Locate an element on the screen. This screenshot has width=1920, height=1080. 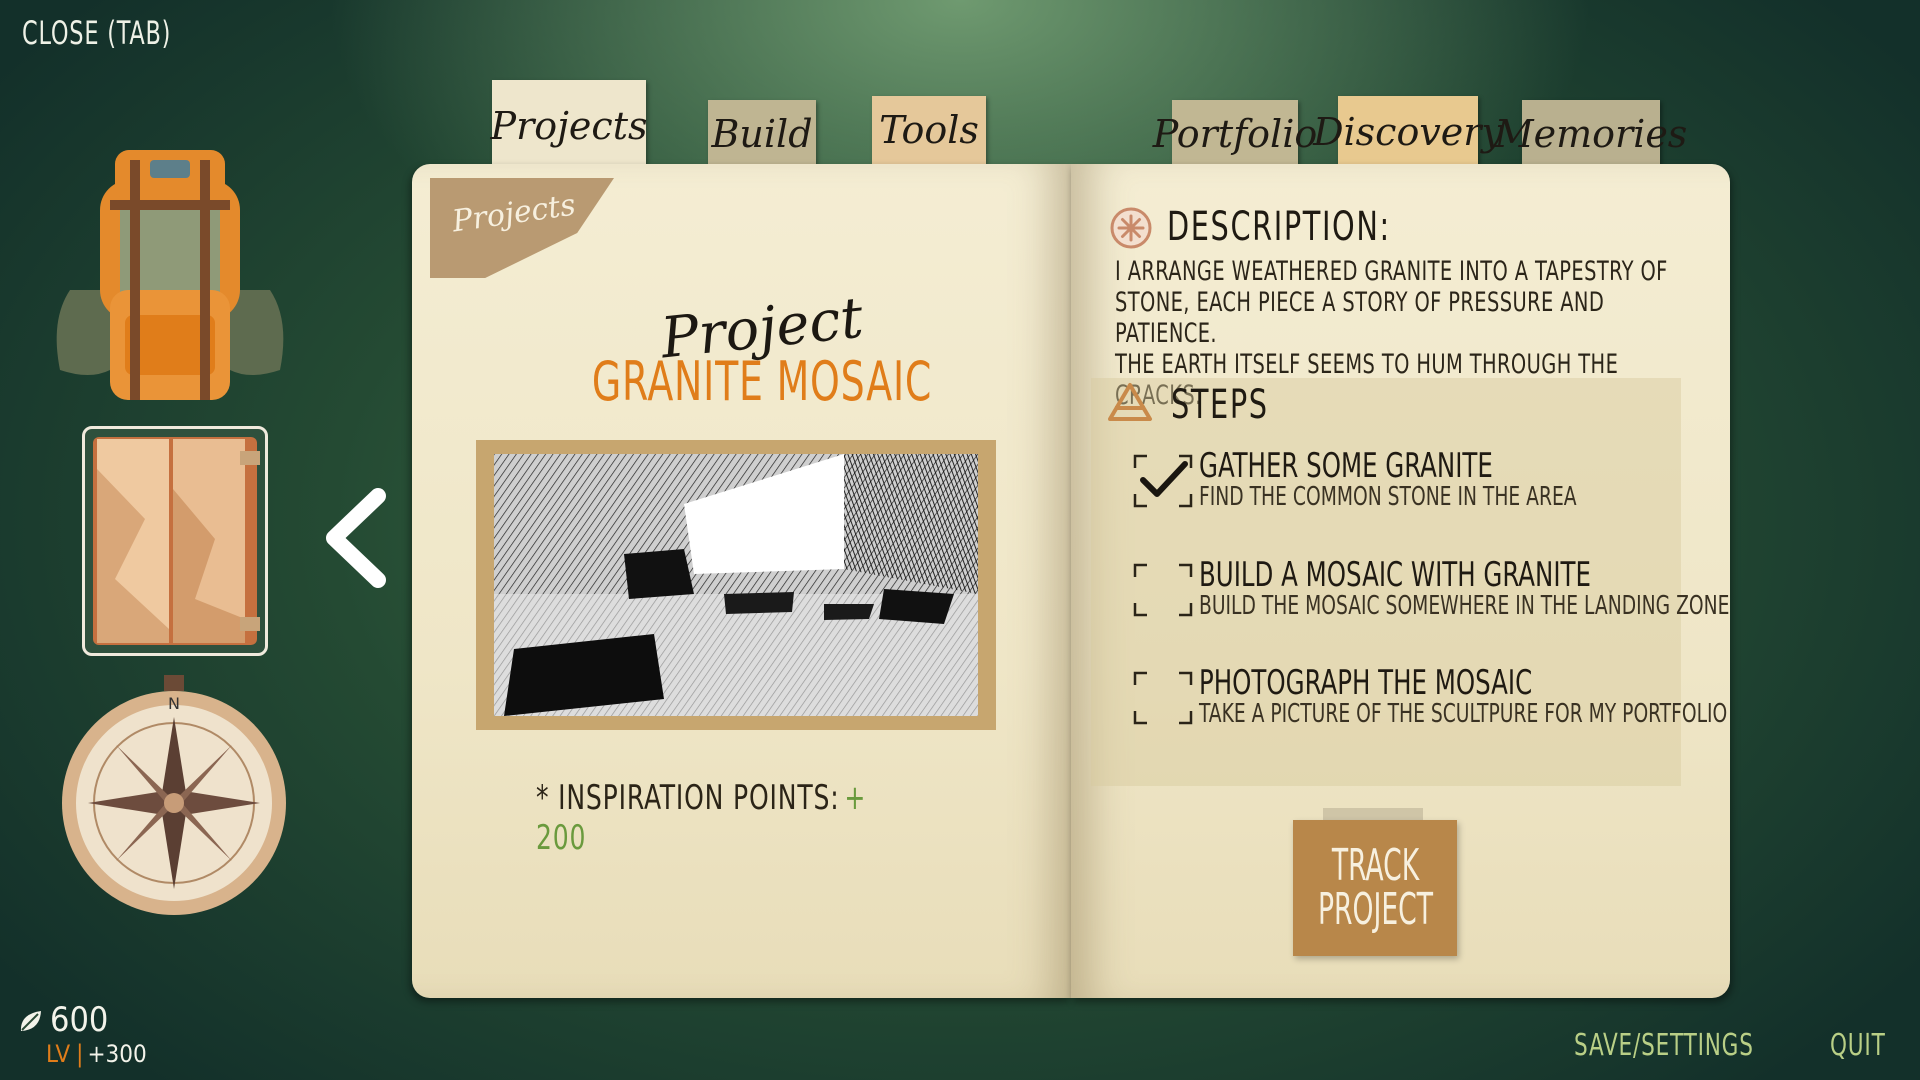
track-label-line: PROJECT is located at coordinates (1375, 909).